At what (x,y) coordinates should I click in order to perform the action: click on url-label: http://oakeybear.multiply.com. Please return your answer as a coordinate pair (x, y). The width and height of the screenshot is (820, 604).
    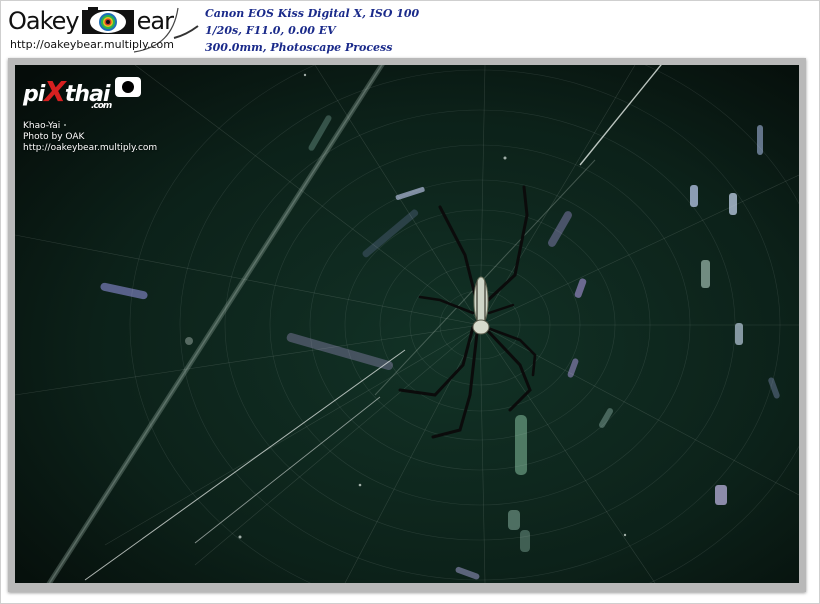
    Looking at the image, I should click on (90, 148).